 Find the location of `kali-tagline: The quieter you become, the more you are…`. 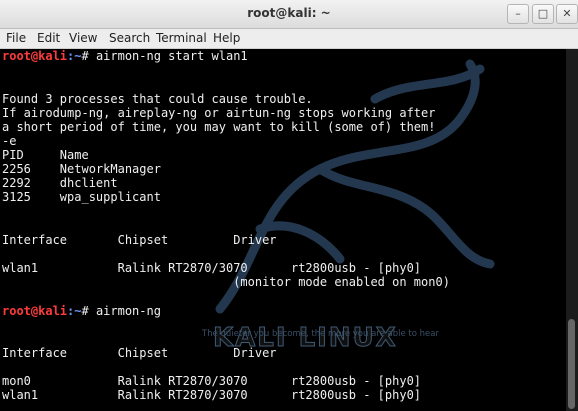

kali-tagline: The quieter you become, the more you are… is located at coordinates (320, 334).